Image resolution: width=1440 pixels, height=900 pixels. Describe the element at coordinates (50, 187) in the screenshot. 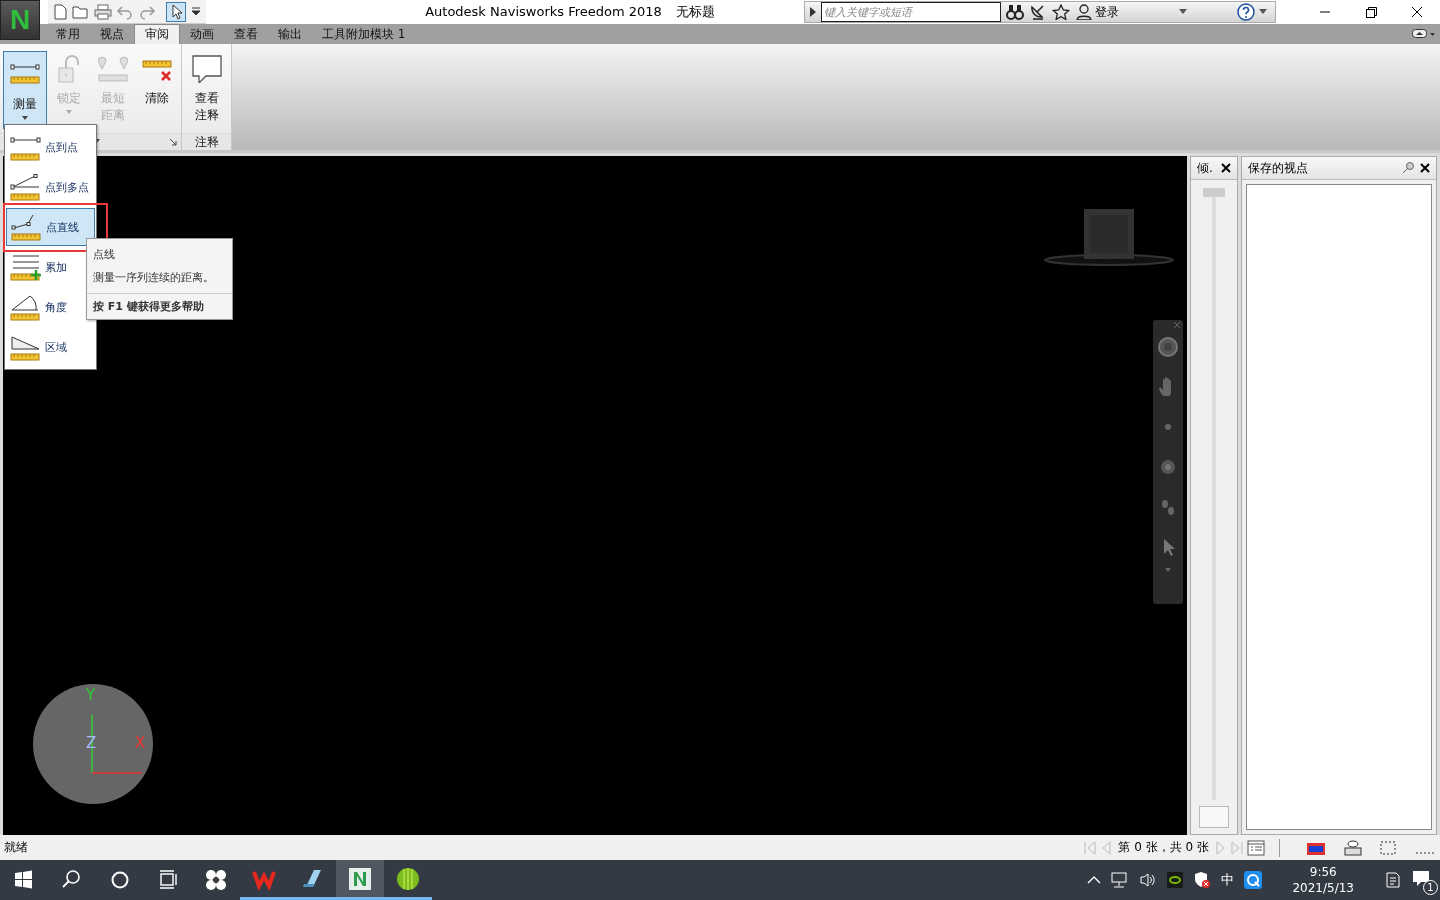

I see `menu-item: 点到多点` at that location.